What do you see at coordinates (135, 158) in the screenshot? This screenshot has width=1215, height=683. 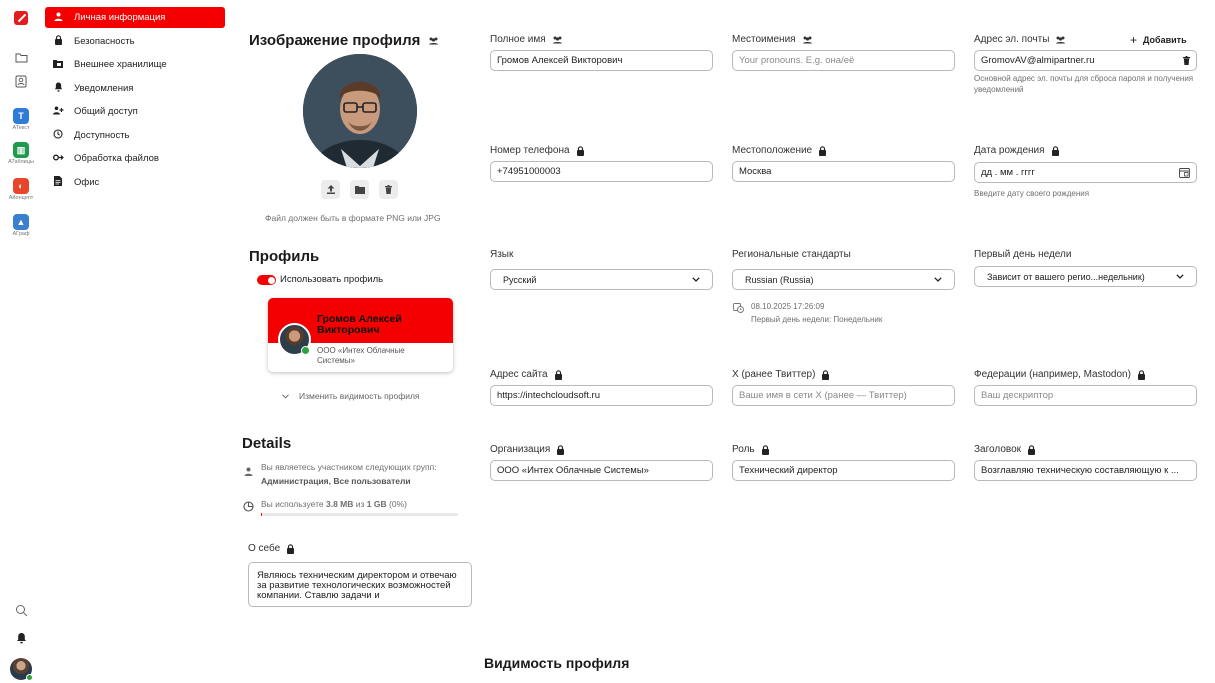 I see `nav-item-file-processing: Обработка файлов` at bounding box center [135, 158].